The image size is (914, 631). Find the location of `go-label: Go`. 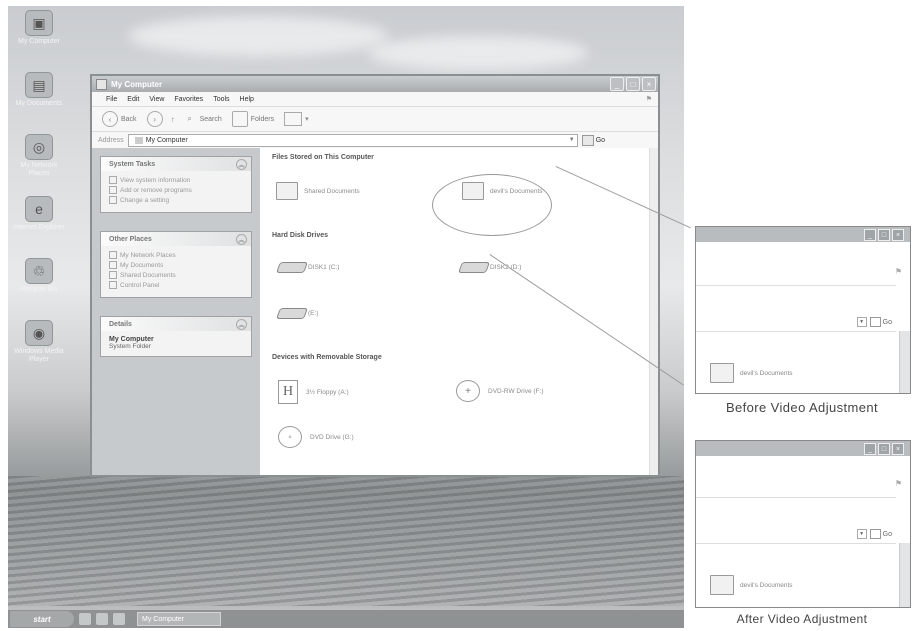

go-label: Go is located at coordinates (600, 140).